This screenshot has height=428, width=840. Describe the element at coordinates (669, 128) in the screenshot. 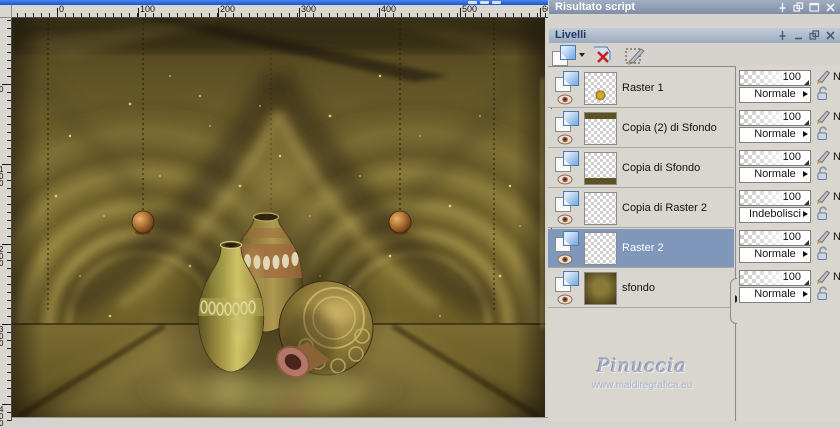

I see `layer-name: Copia (2) di Sfondo` at that location.